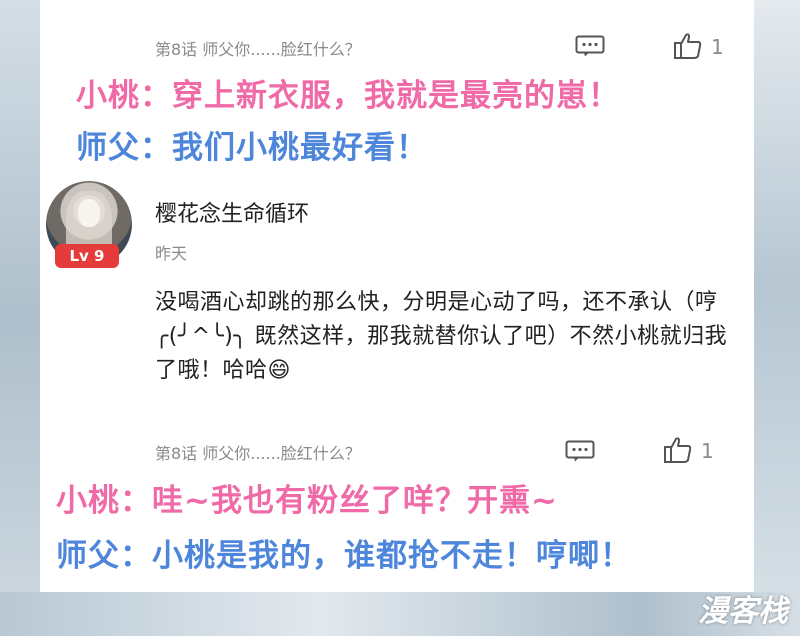 This screenshot has height=636, width=800. What do you see at coordinates (743, 611) in the screenshot?
I see `watermark-logo: 漫客栈` at bounding box center [743, 611].